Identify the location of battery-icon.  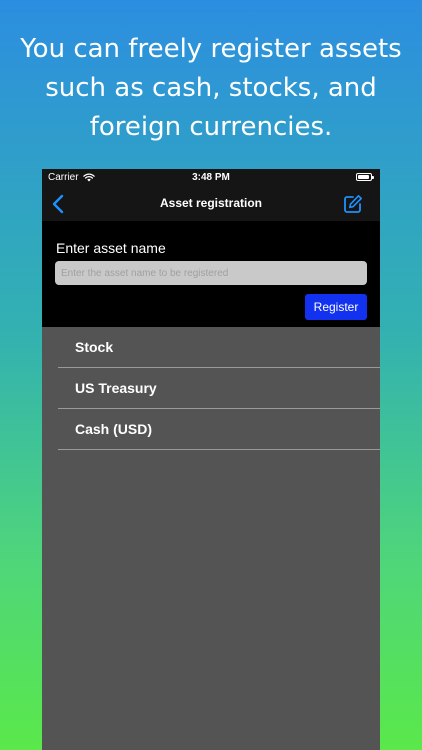
(365, 177).